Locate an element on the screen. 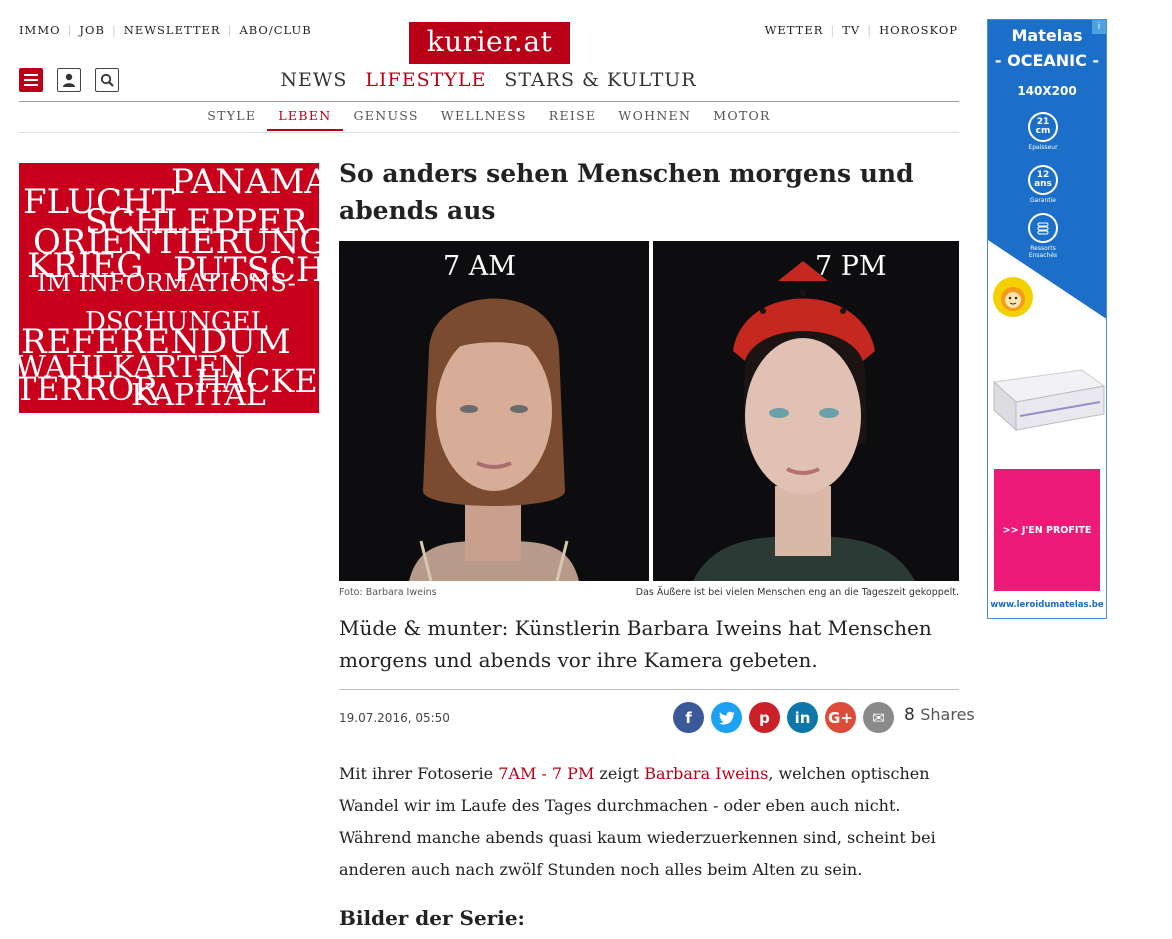 This screenshot has height=939, width=1172. nav-link-job: JOB is located at coordinates (92, 30).